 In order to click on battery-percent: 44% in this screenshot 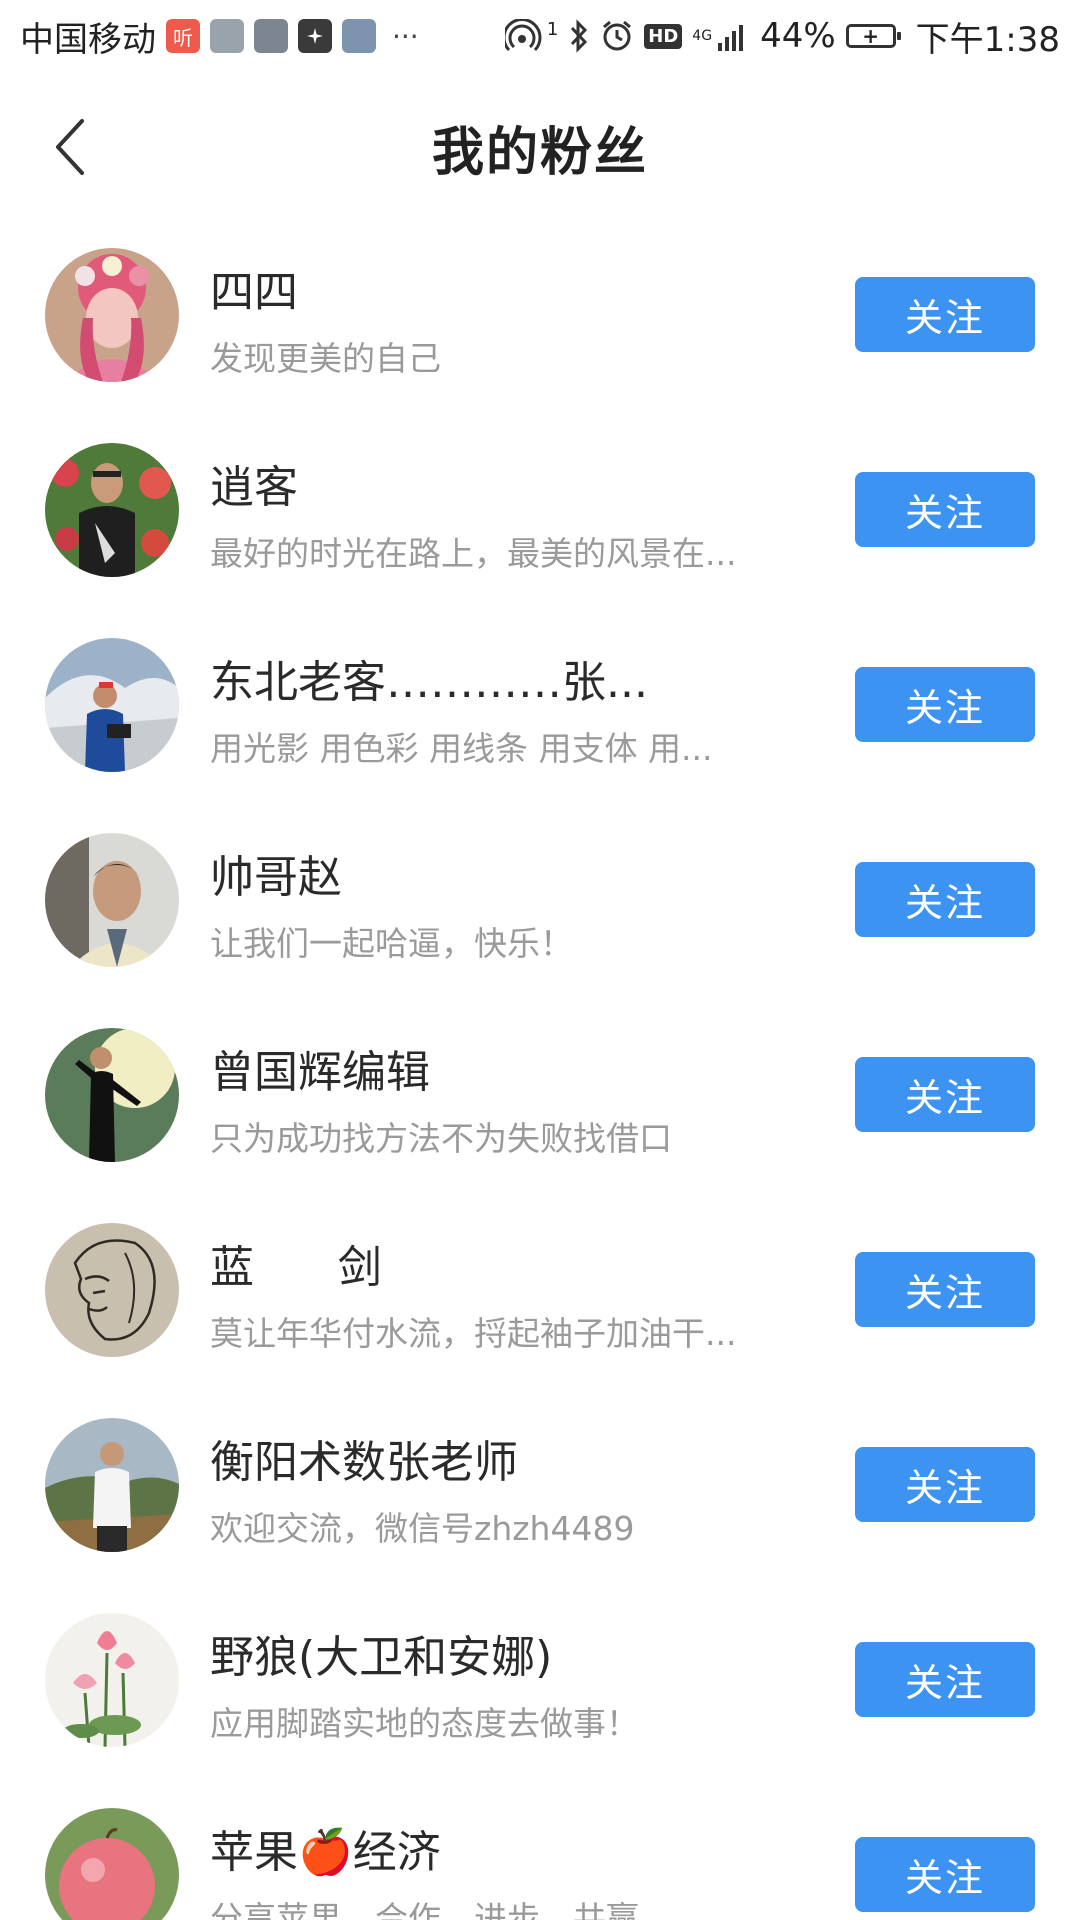, I will do `click(798, 36)`.